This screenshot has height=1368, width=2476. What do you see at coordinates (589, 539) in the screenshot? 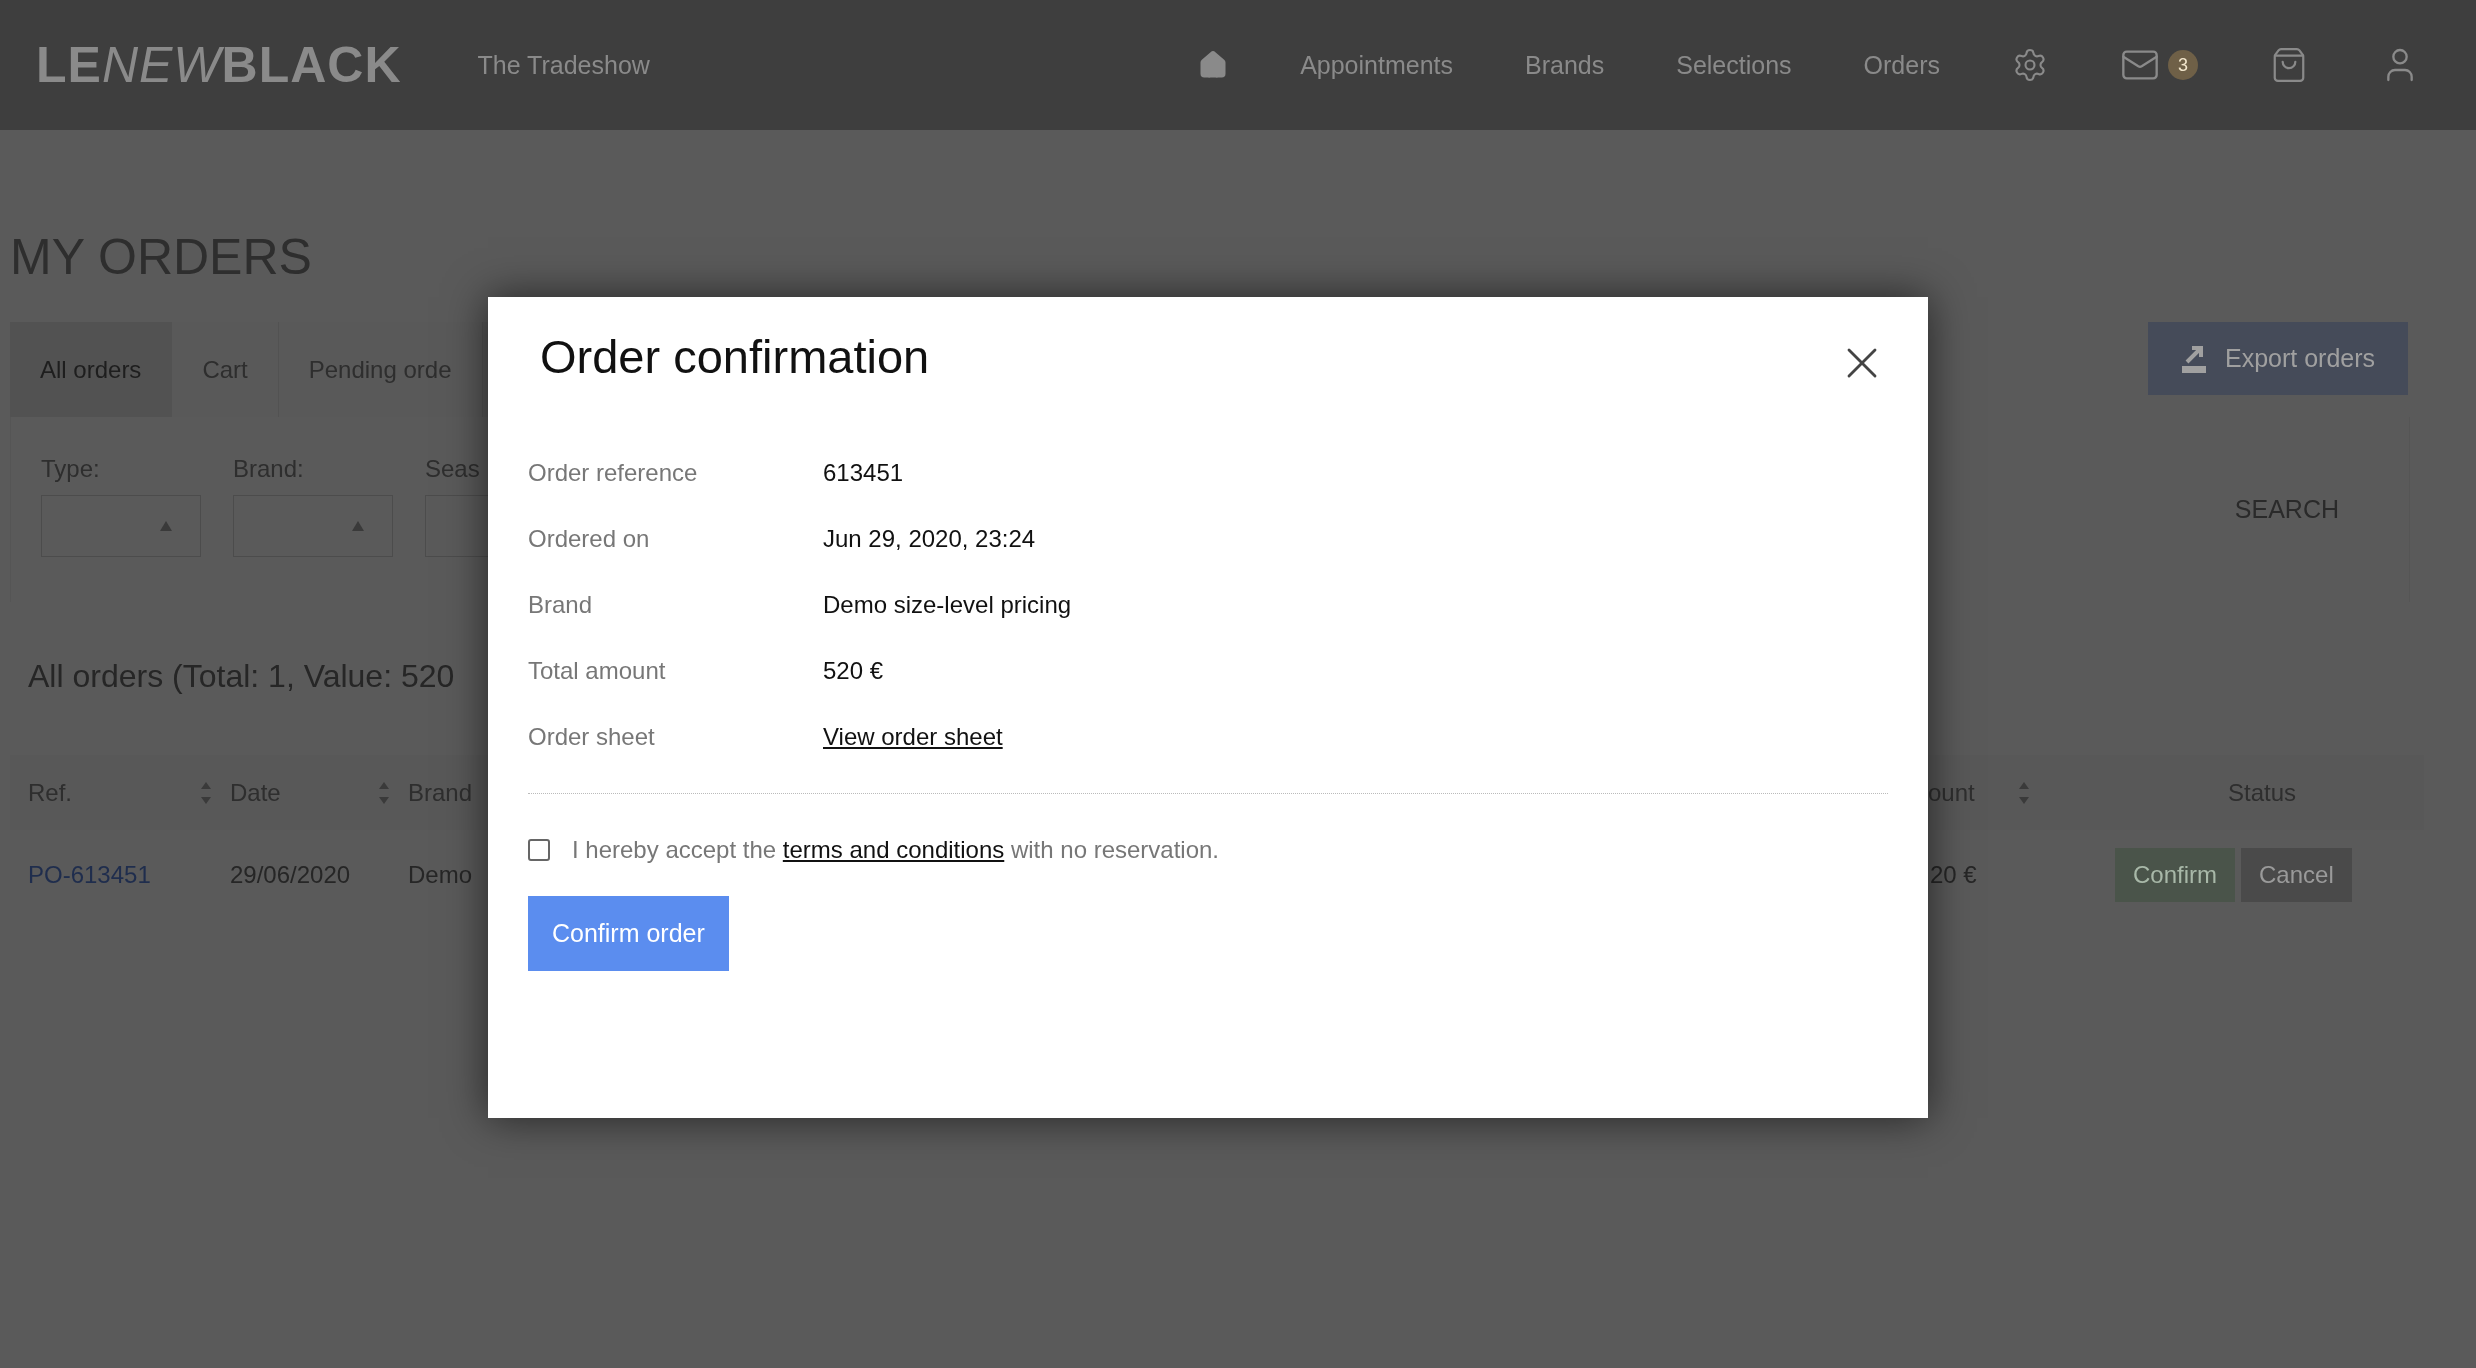
I see `detail-label: Ordered on` at bounding box center [589, 539].